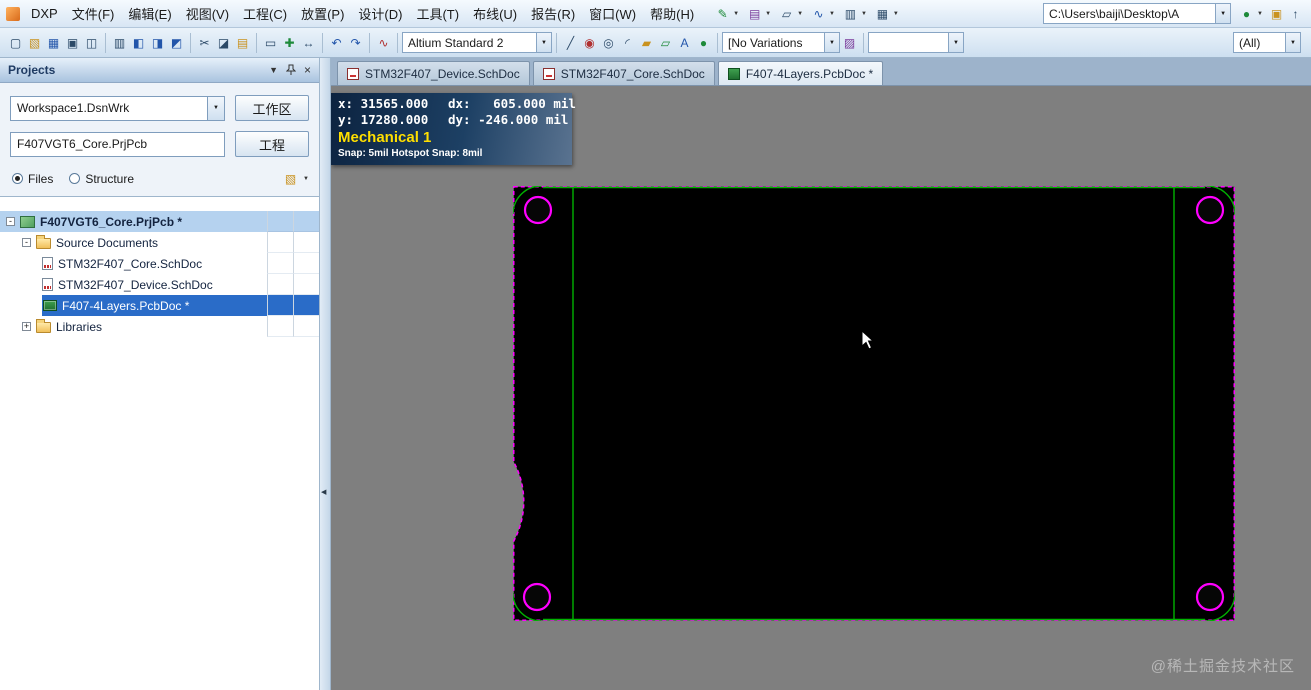 The image size is (1311, 690). What do you see at coordinates (623, 73) in the screenshot?
I see `tab-core-schdoc: STM32F407_Core.SchDoc` at bounding box center [623, 73].